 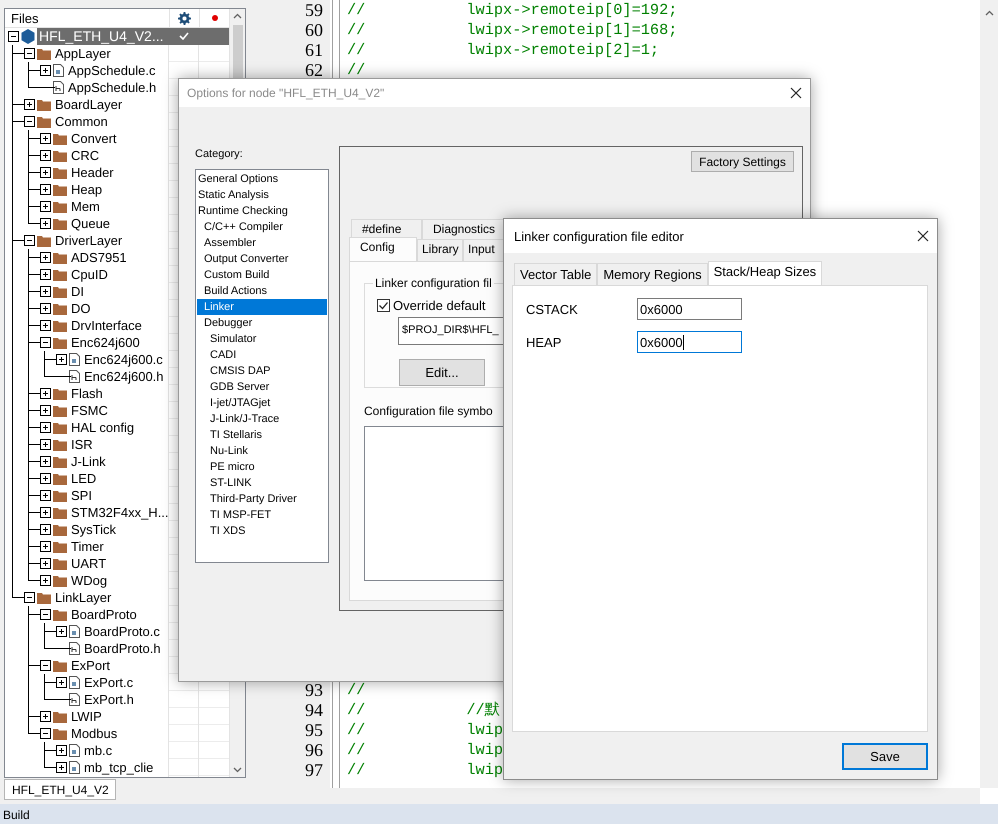 I want to click on category-item: CMSIS DAP, so click(x=262, y=371).